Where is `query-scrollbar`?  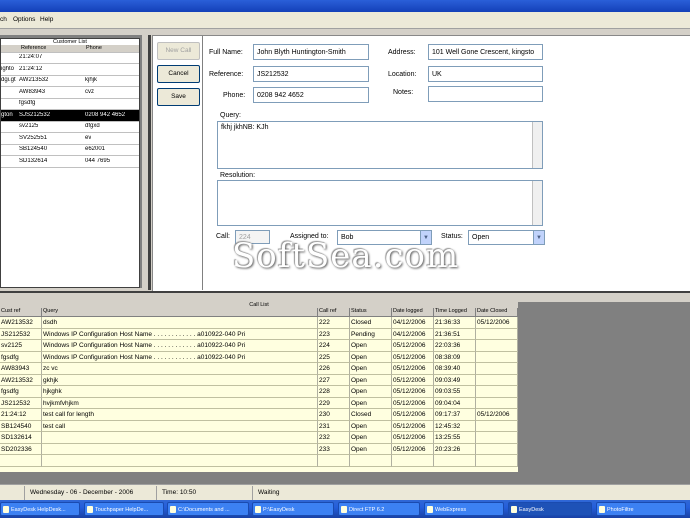 query-scrollbar is located at coordinates (537, 145).